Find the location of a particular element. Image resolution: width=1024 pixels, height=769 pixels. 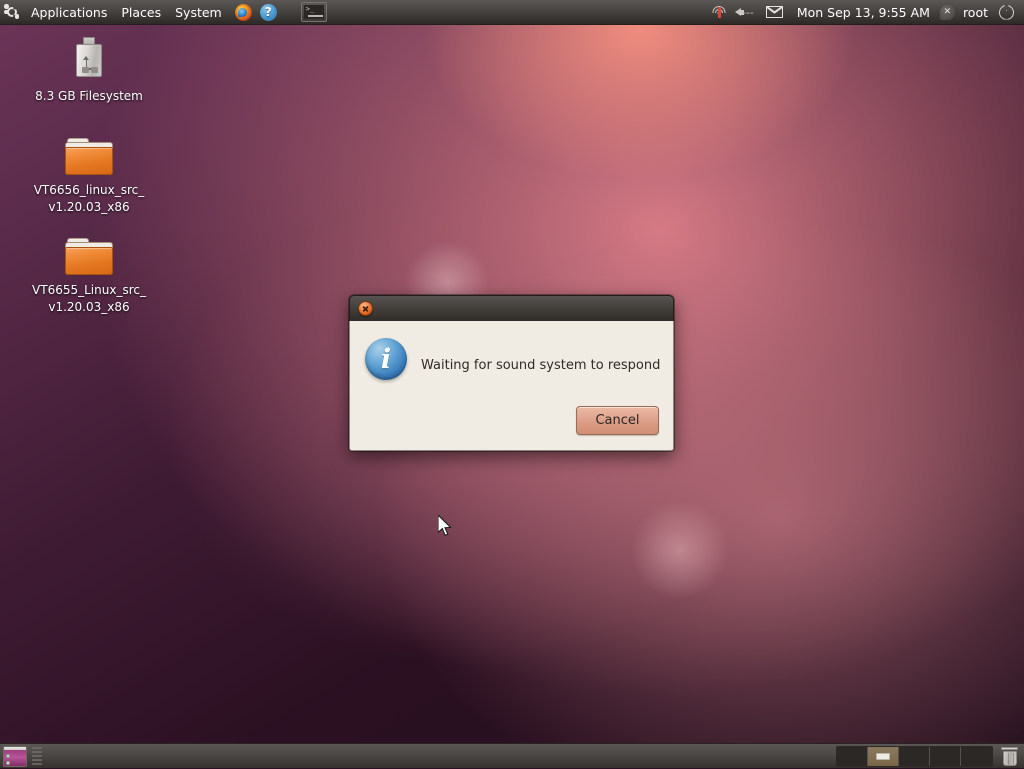

show-desktop-icon is located at coordinates (15, 756).